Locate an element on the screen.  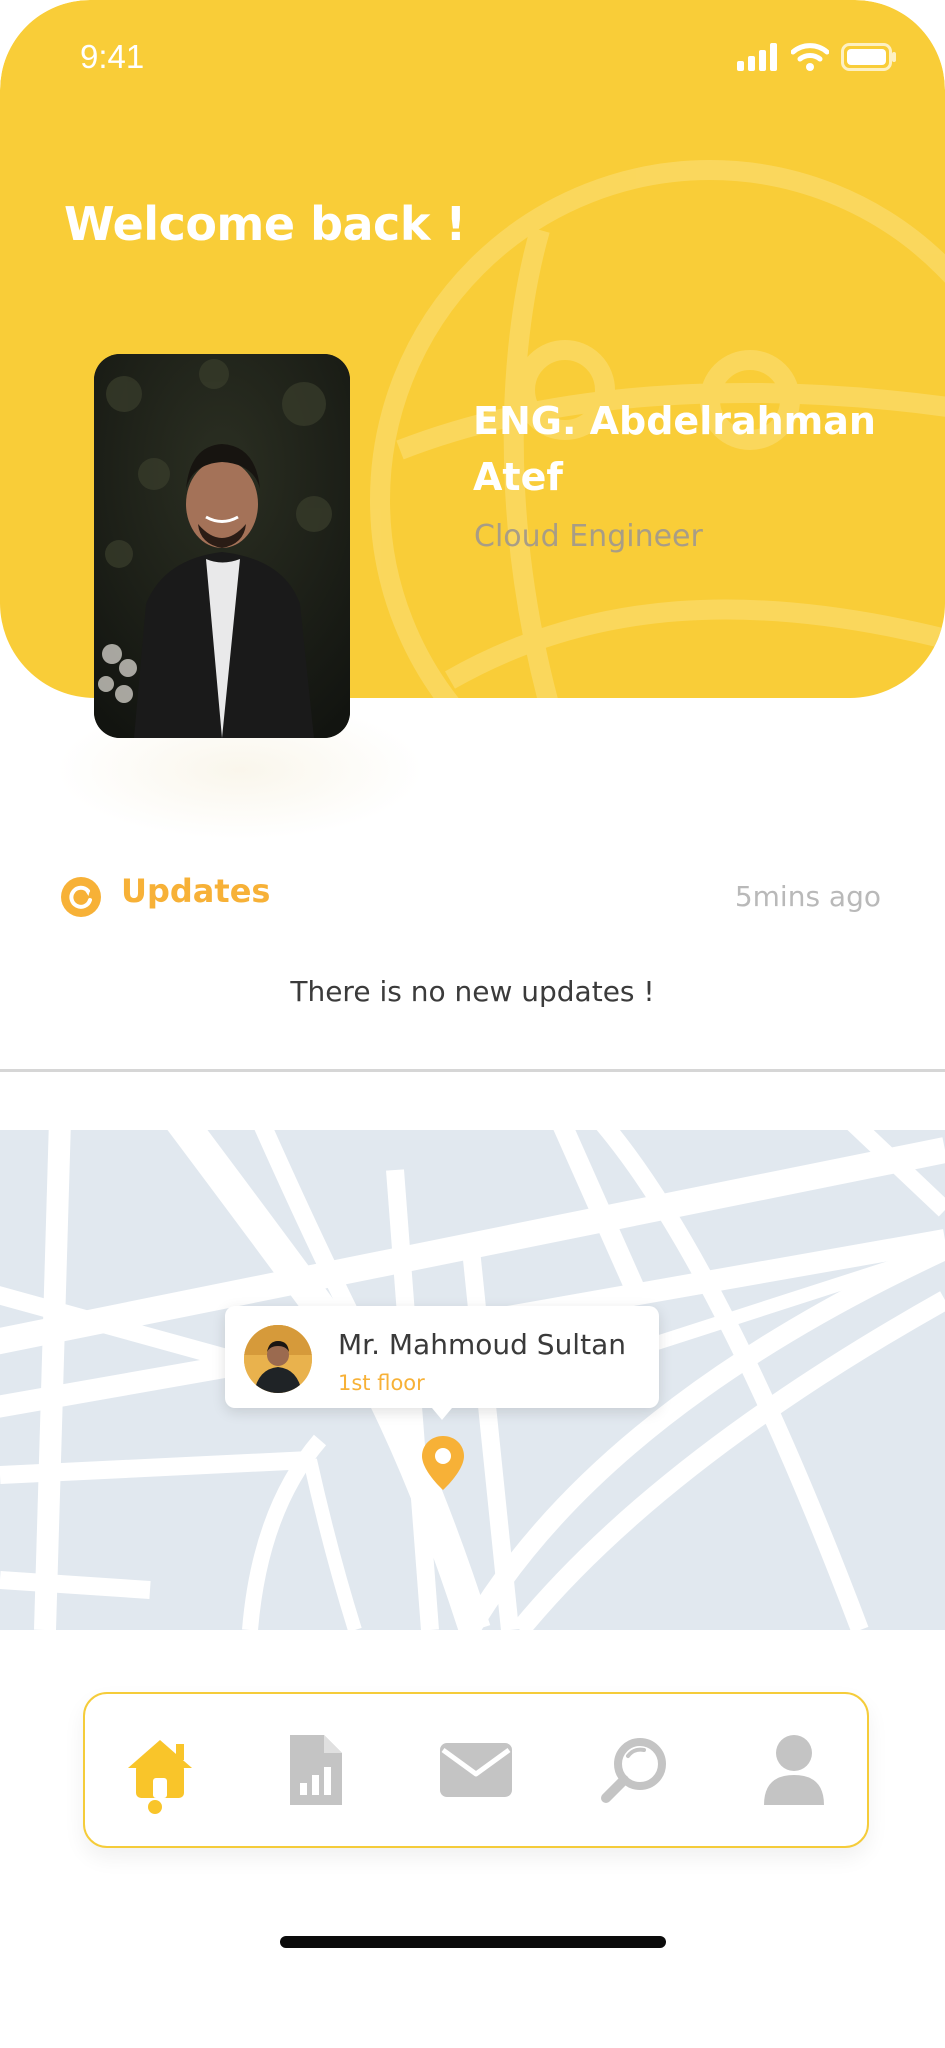
mail-icon is located at coordinates (476, 1770).